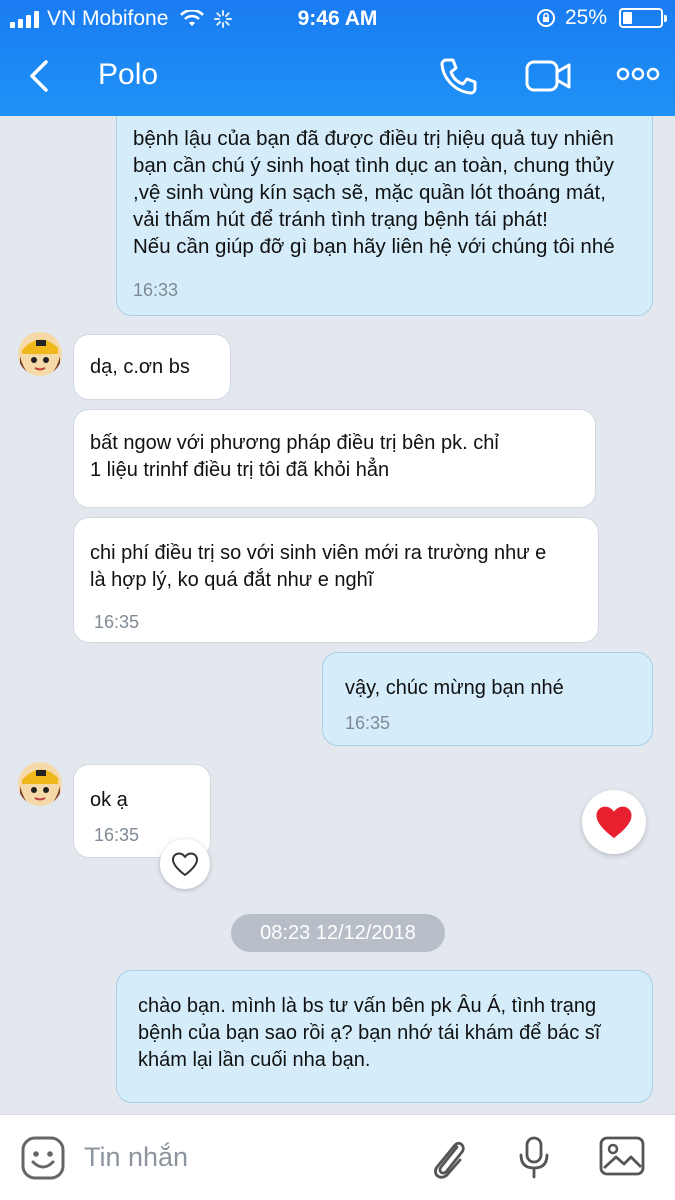  I want to click on heart-outline-icon, so click(185, 864).